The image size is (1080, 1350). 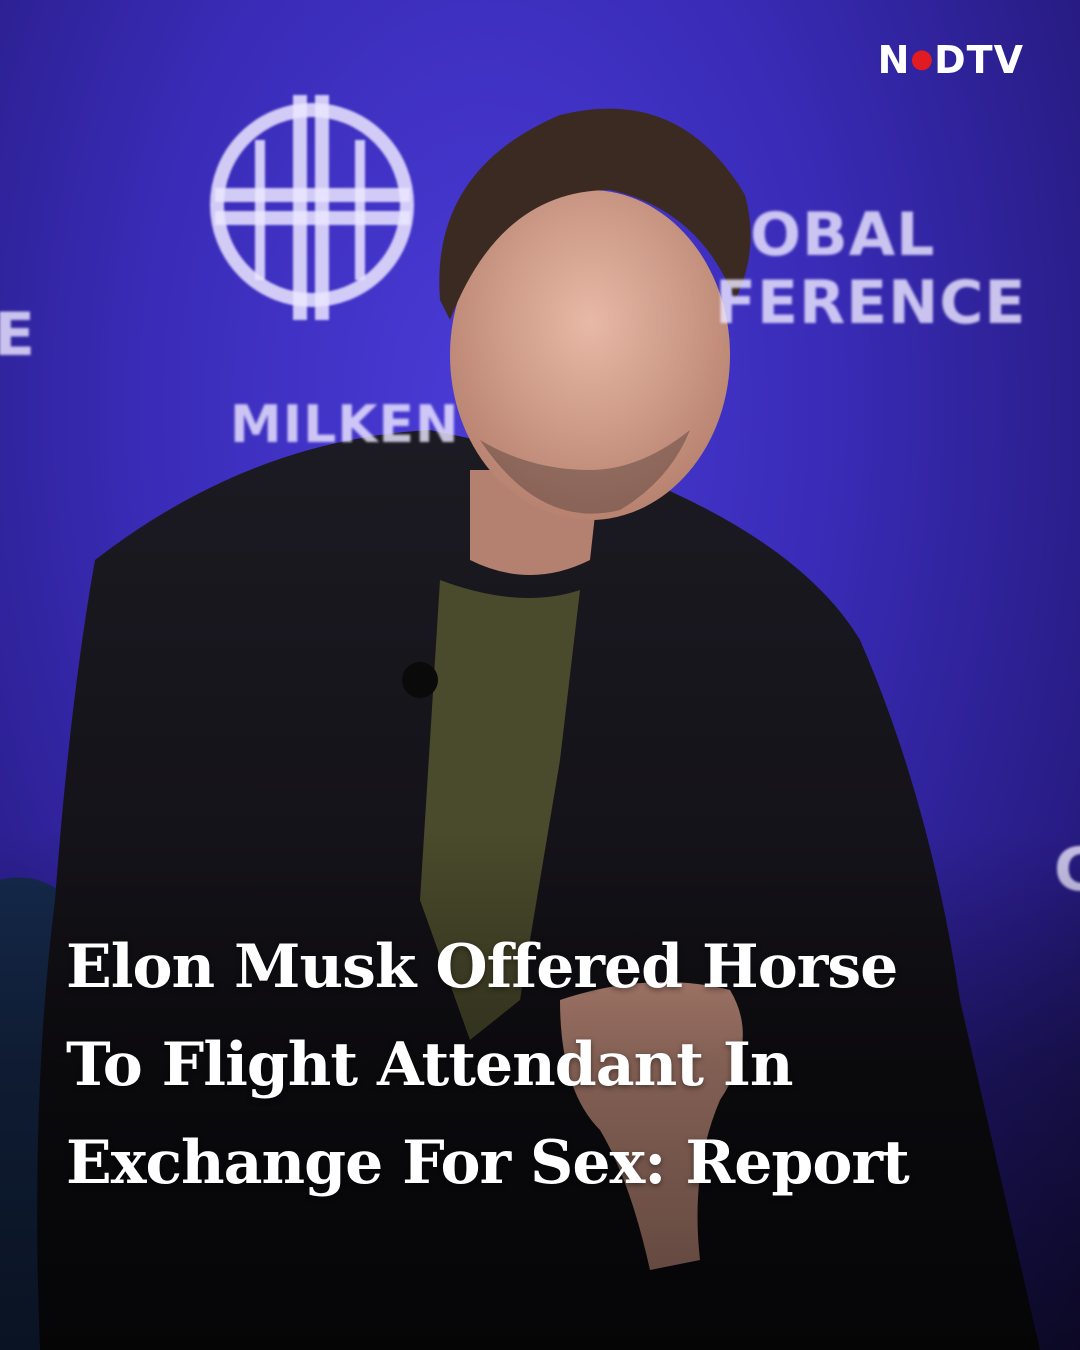 I want to click on lapel-mic, so click(x=420, y=680).